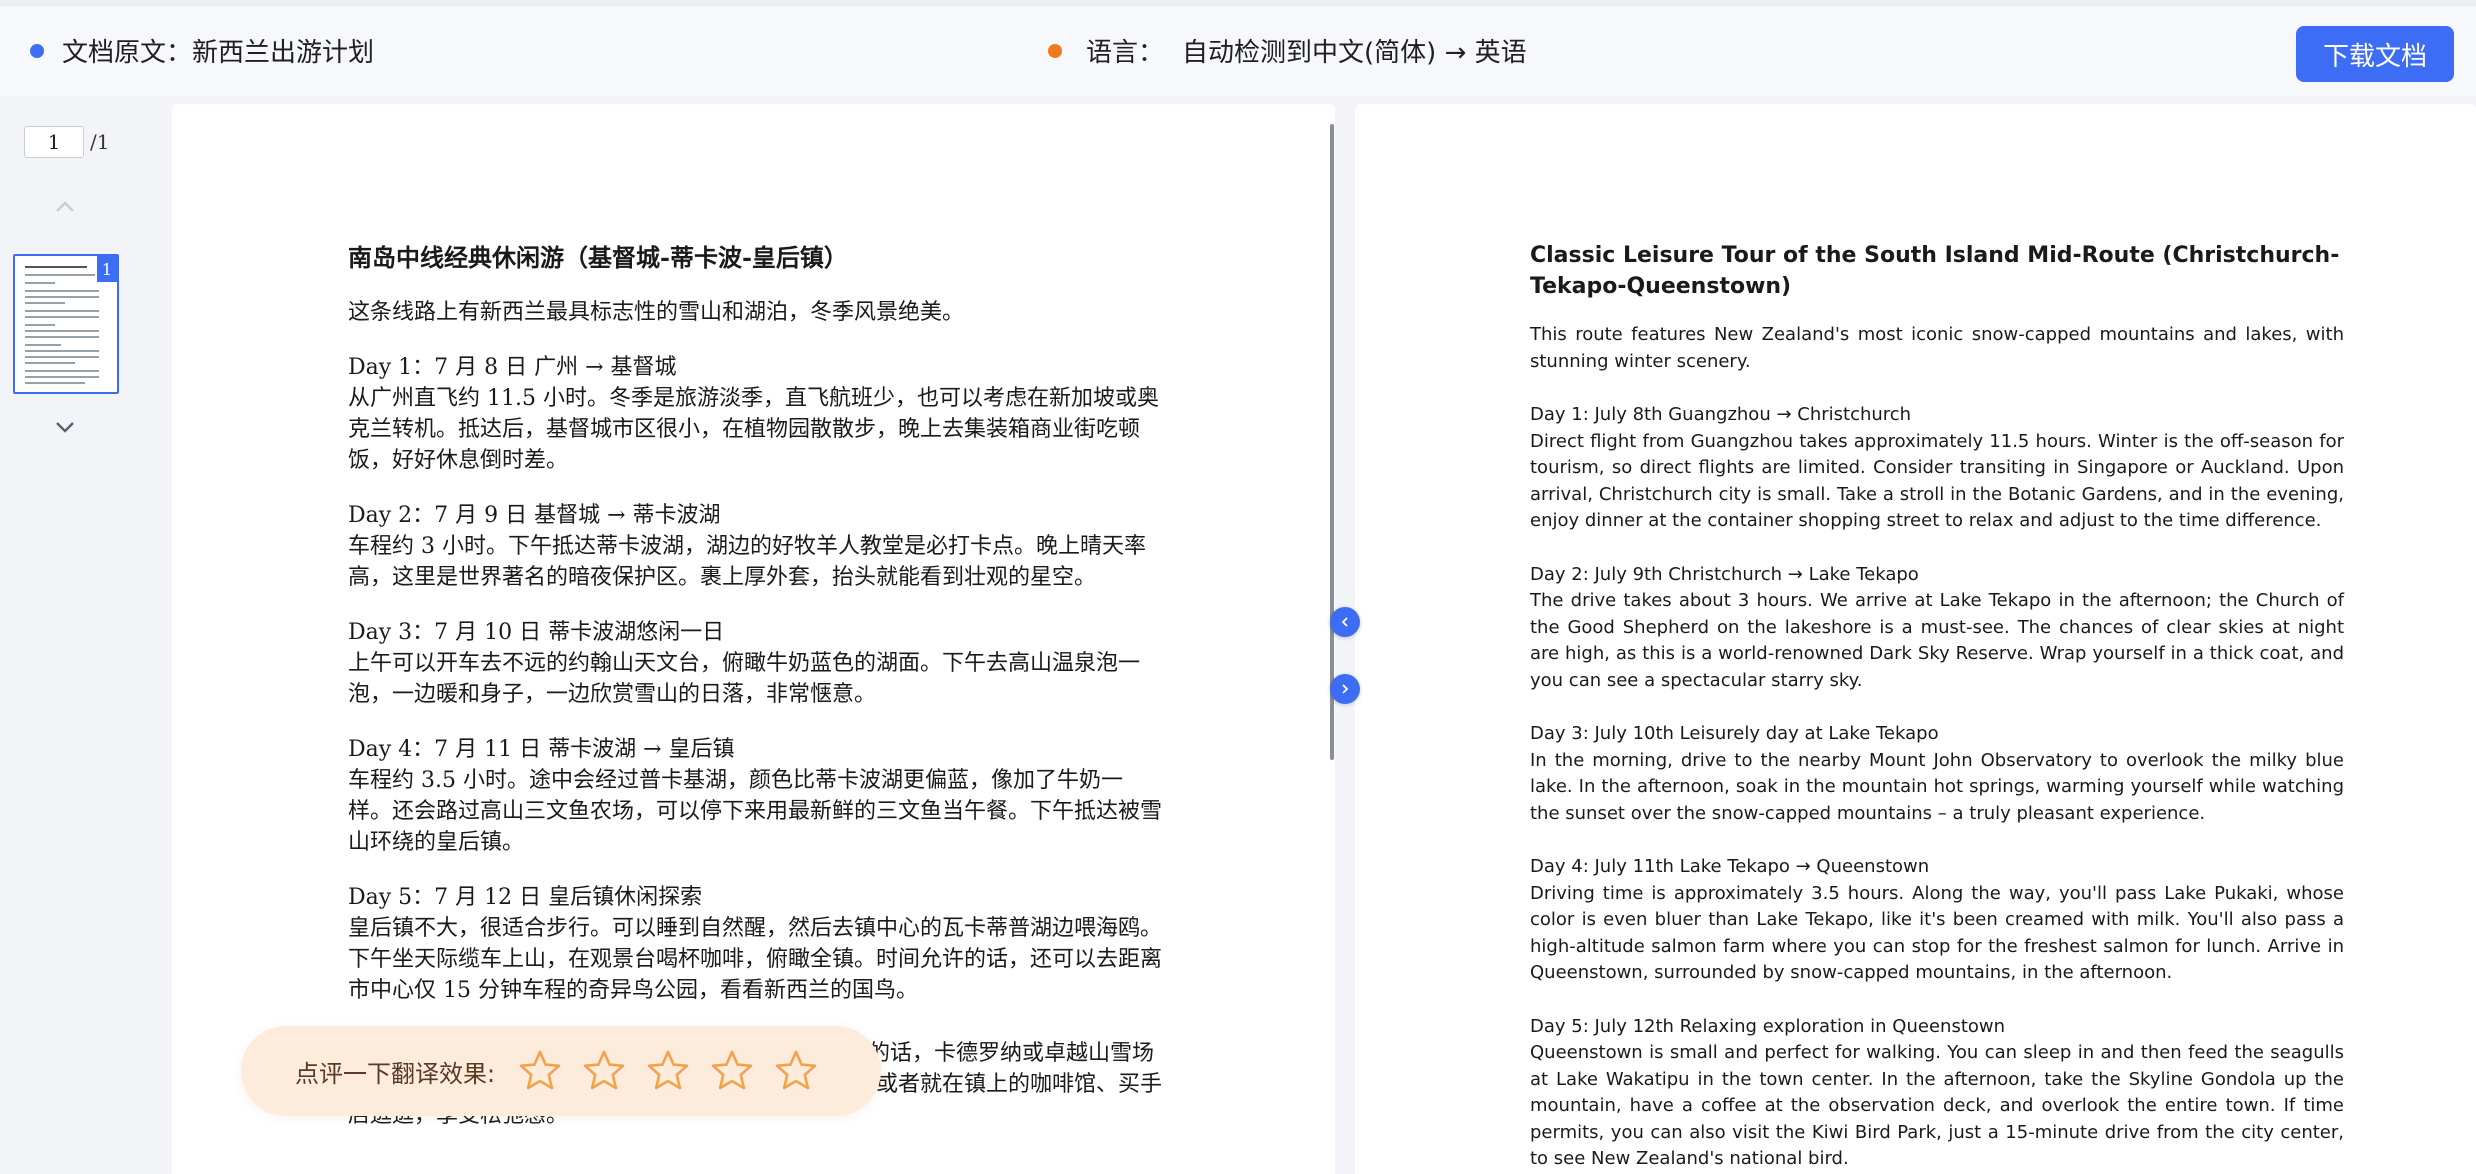 This screenshot has width=2476, height=1174. What do you see at coordinates (1055, 50) in the screenshot?
I see `language-dot-icon` at bounding box center [1055, 50].